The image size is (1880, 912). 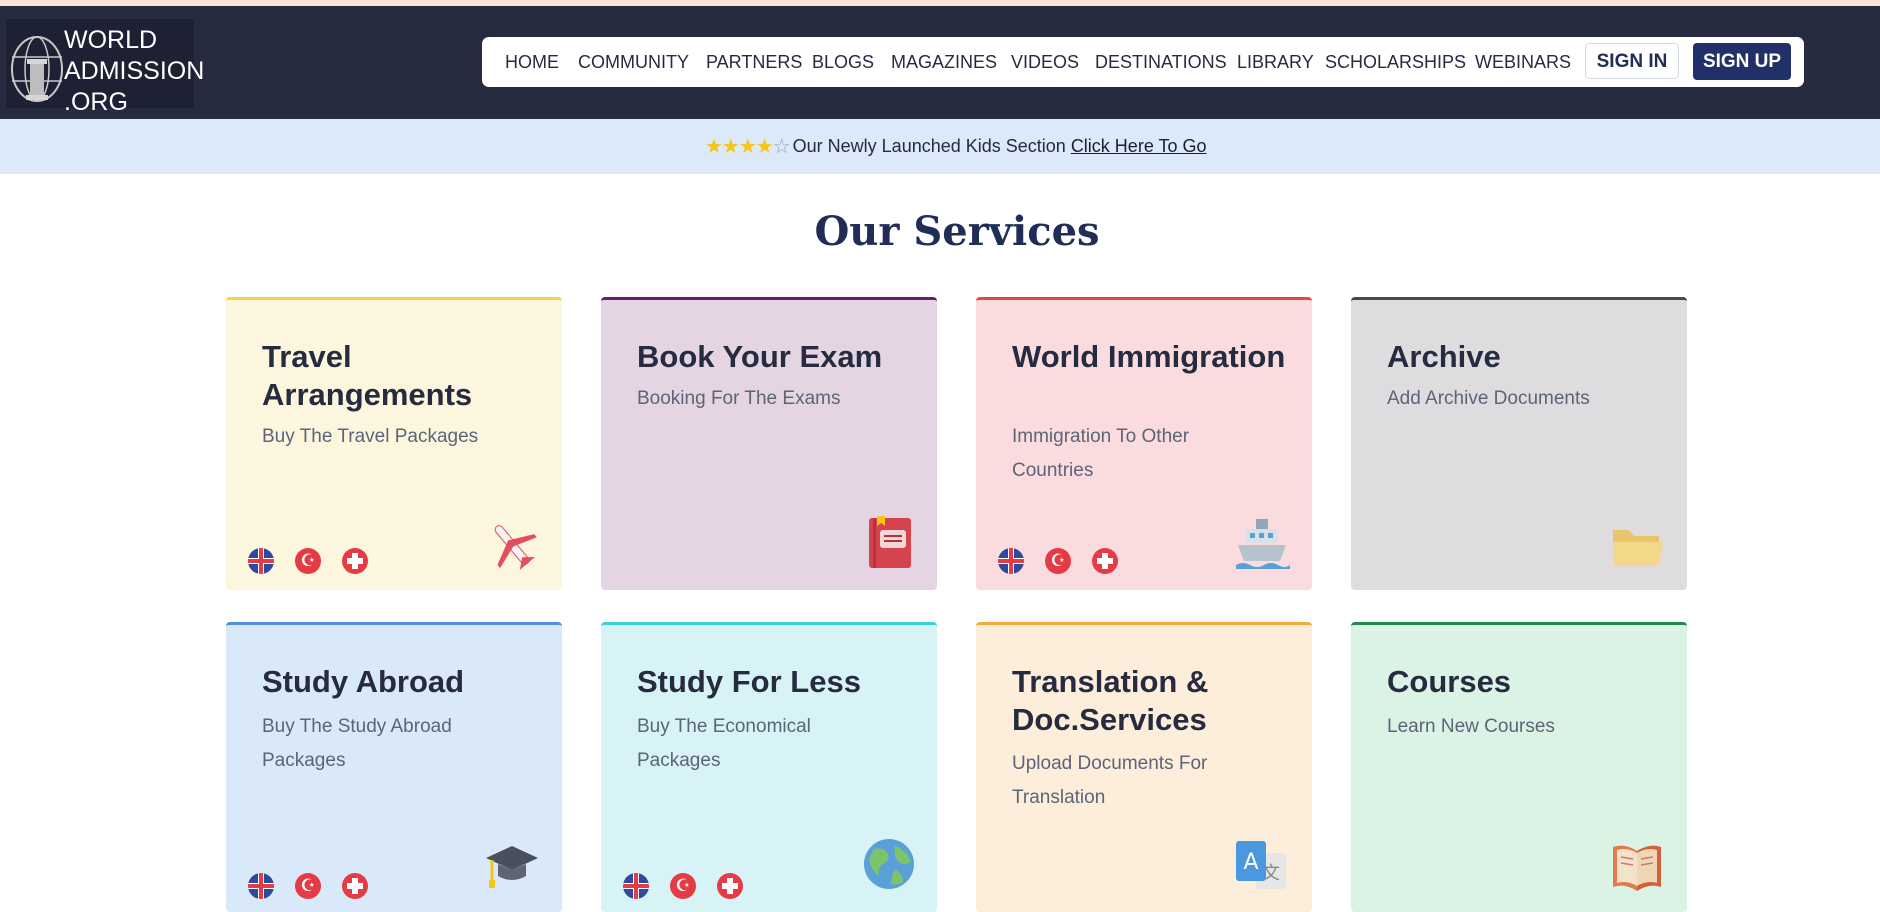 What do you see at coordinates (37, 69) in the screenshot?
I see `globe-pillar-logo-icon` at bounding box center [37, 69].